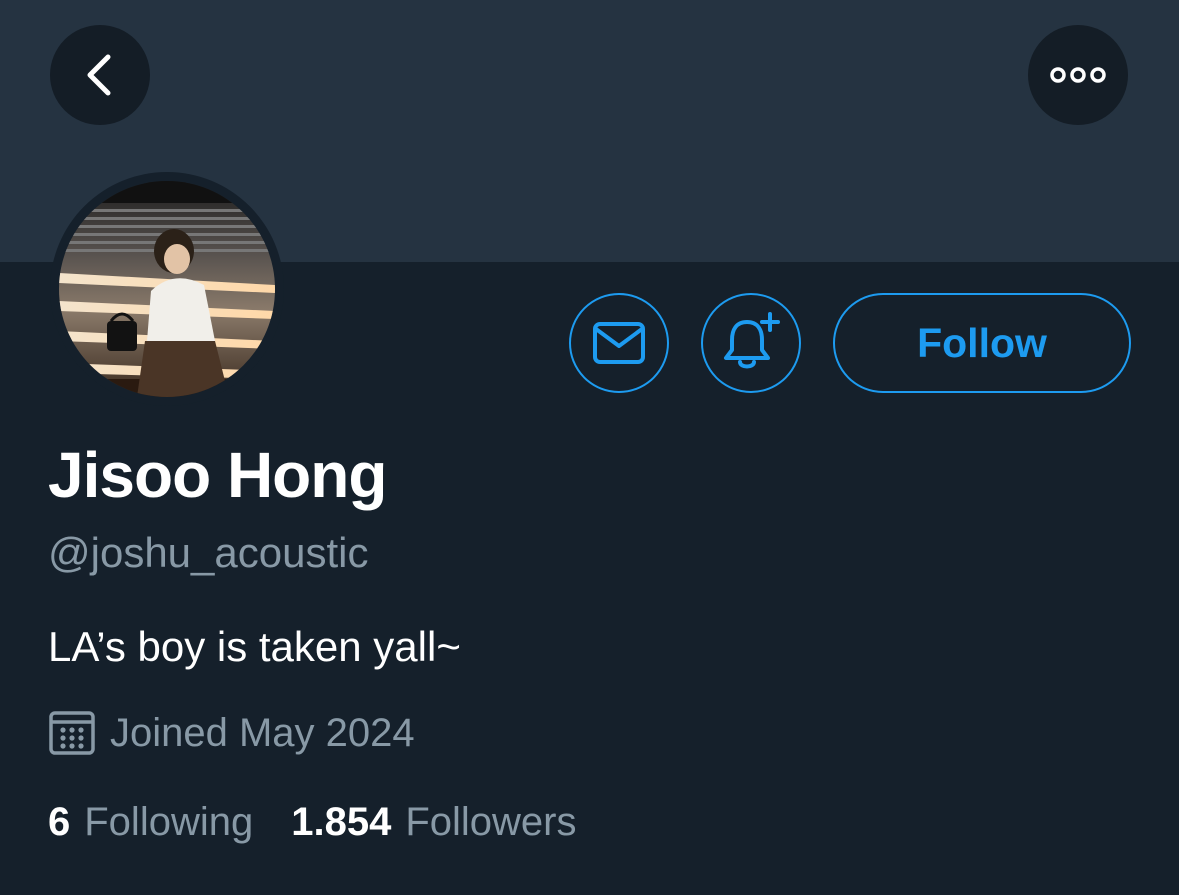  I want to click on chevron-left-icon, so click(99, 75).